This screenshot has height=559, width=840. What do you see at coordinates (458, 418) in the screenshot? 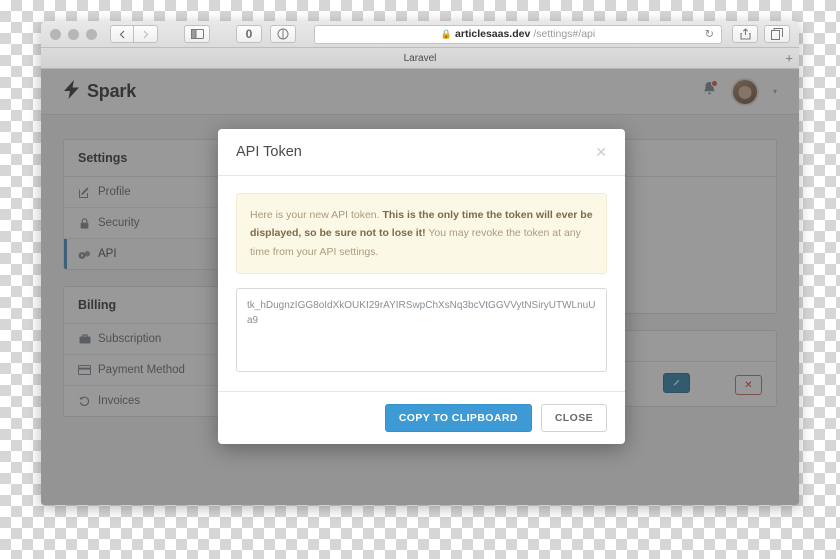
I see `copy-to-clipboard-button: COPY TO CLIPBOARD` at bounding box center [458, 418].